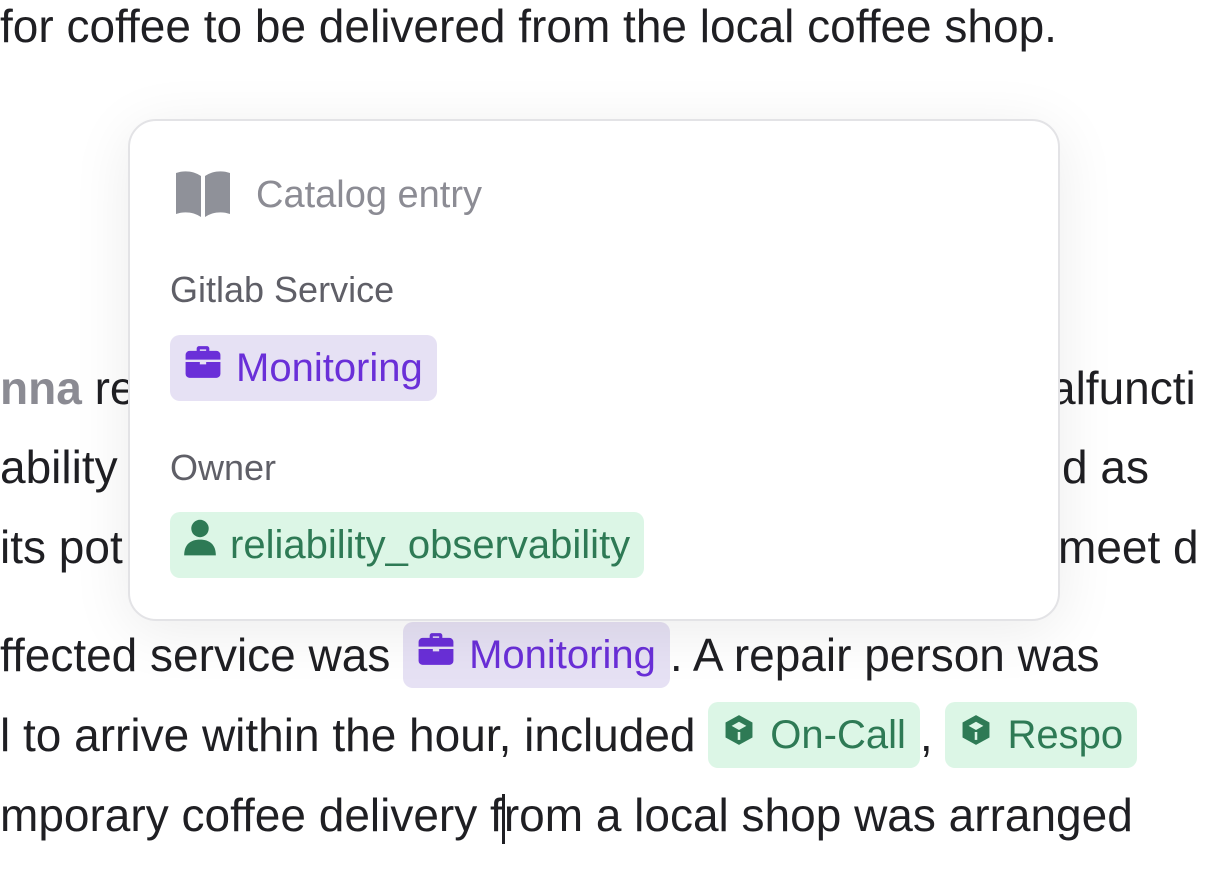 Image resolution: width=1214 pixels, height=882 pixels. I want to click on doc-line-anna: nna re, so click(67, 388).